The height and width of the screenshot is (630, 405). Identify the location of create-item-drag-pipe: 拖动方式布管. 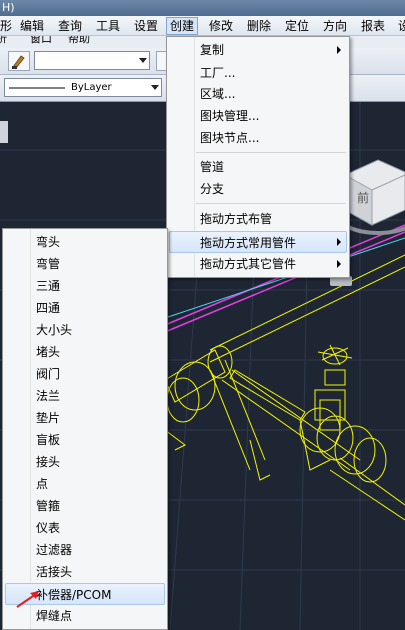
(236, 219).